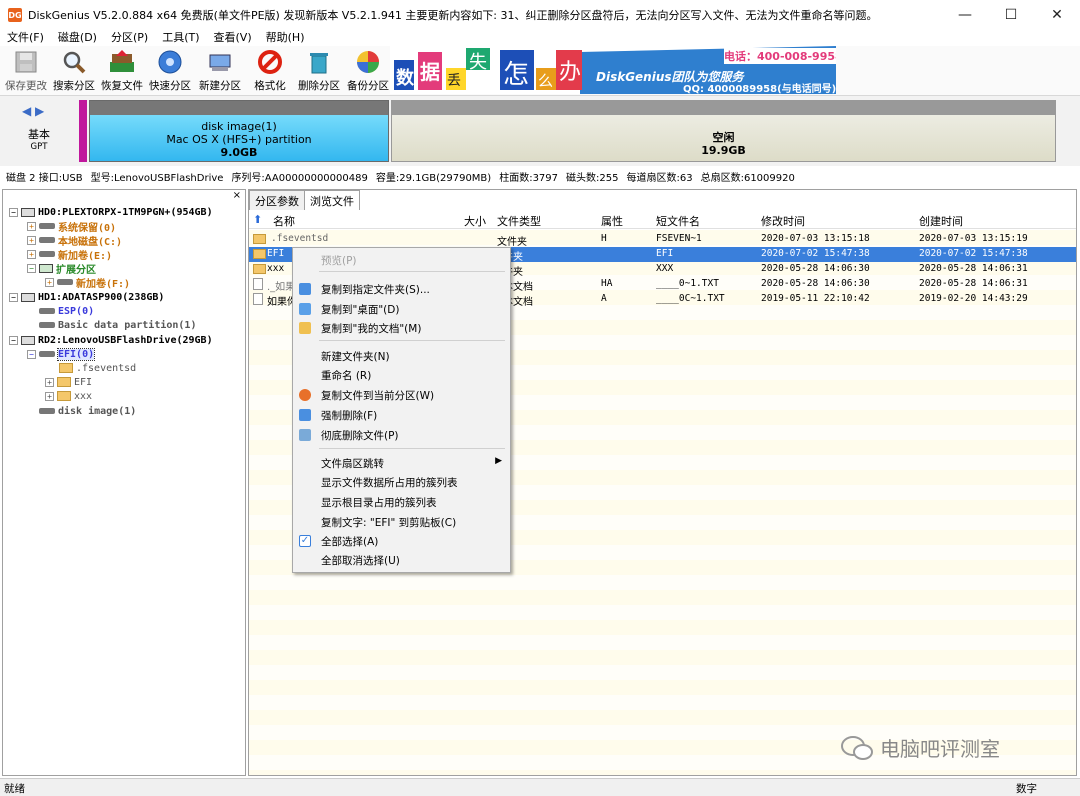 This screenshot has width=1080, height=796. Describe the element at coordinates (783, 221) in the screenshot. I see `column-modified: 修改时间` at that location.